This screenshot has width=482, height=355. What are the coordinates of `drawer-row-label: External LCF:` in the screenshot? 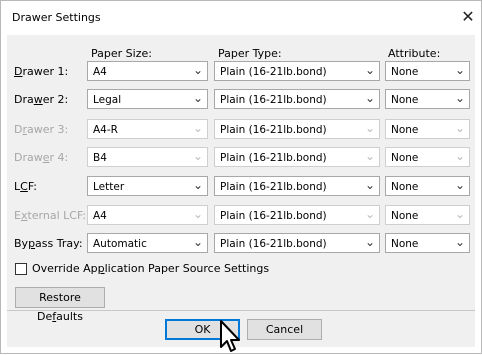 It's located at (50, 215).